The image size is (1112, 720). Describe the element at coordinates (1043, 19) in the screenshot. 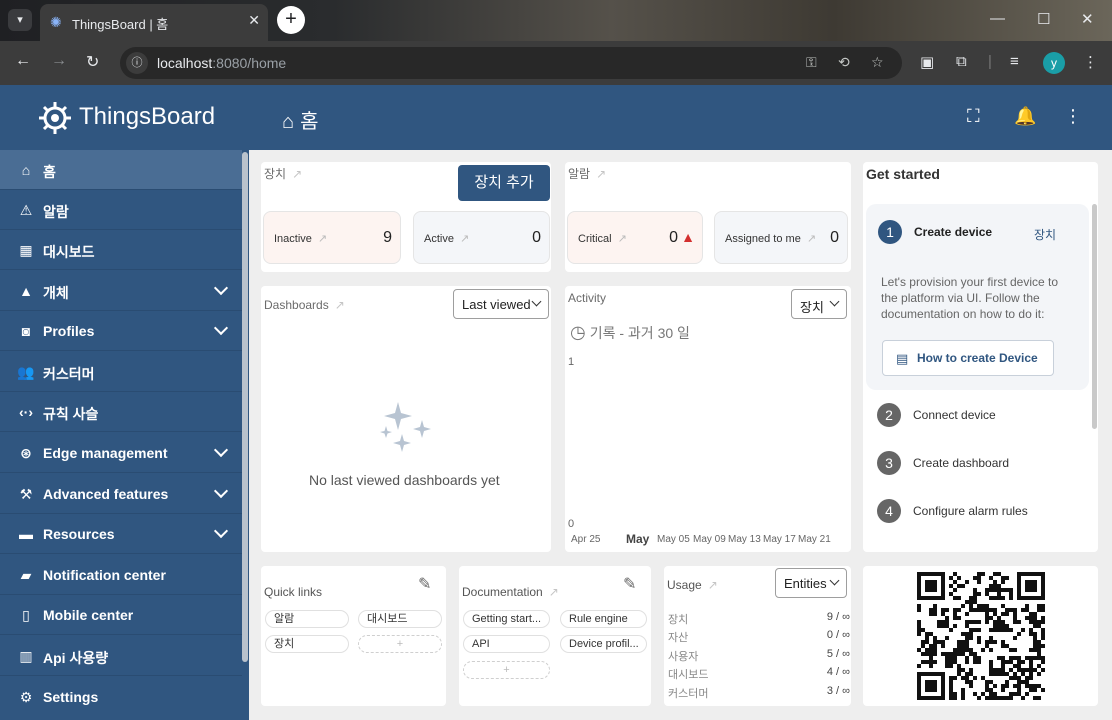

I see `maximize-icon: ☐` at that location.